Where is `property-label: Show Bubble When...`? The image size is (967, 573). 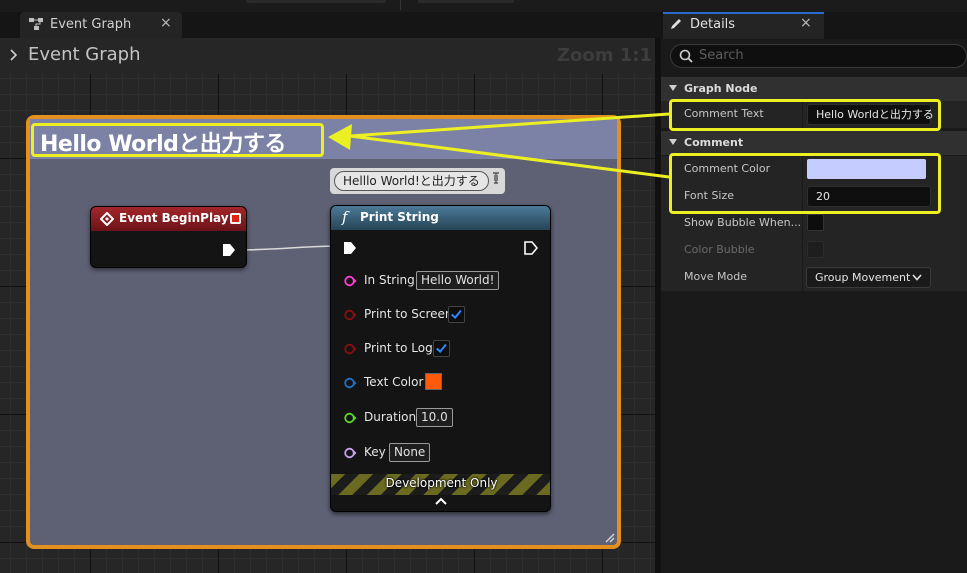 property-label: Show Bubble When... is located at coordinates (743, 222).